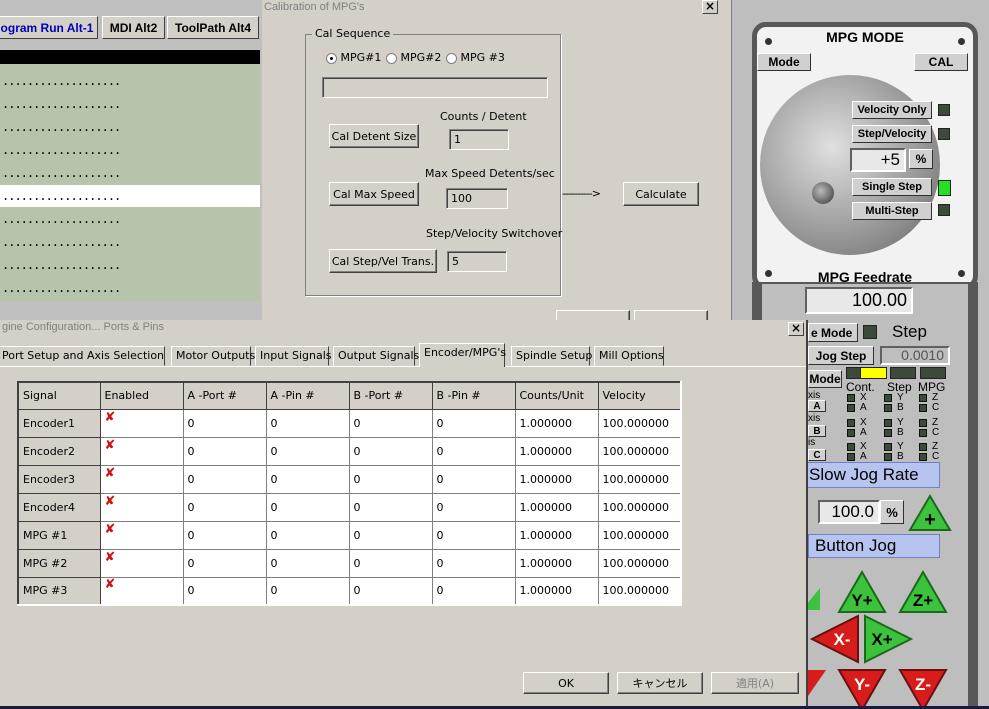 The image size is (989, 709). I want to click on column-header: B -Port #, so click(390, 395).